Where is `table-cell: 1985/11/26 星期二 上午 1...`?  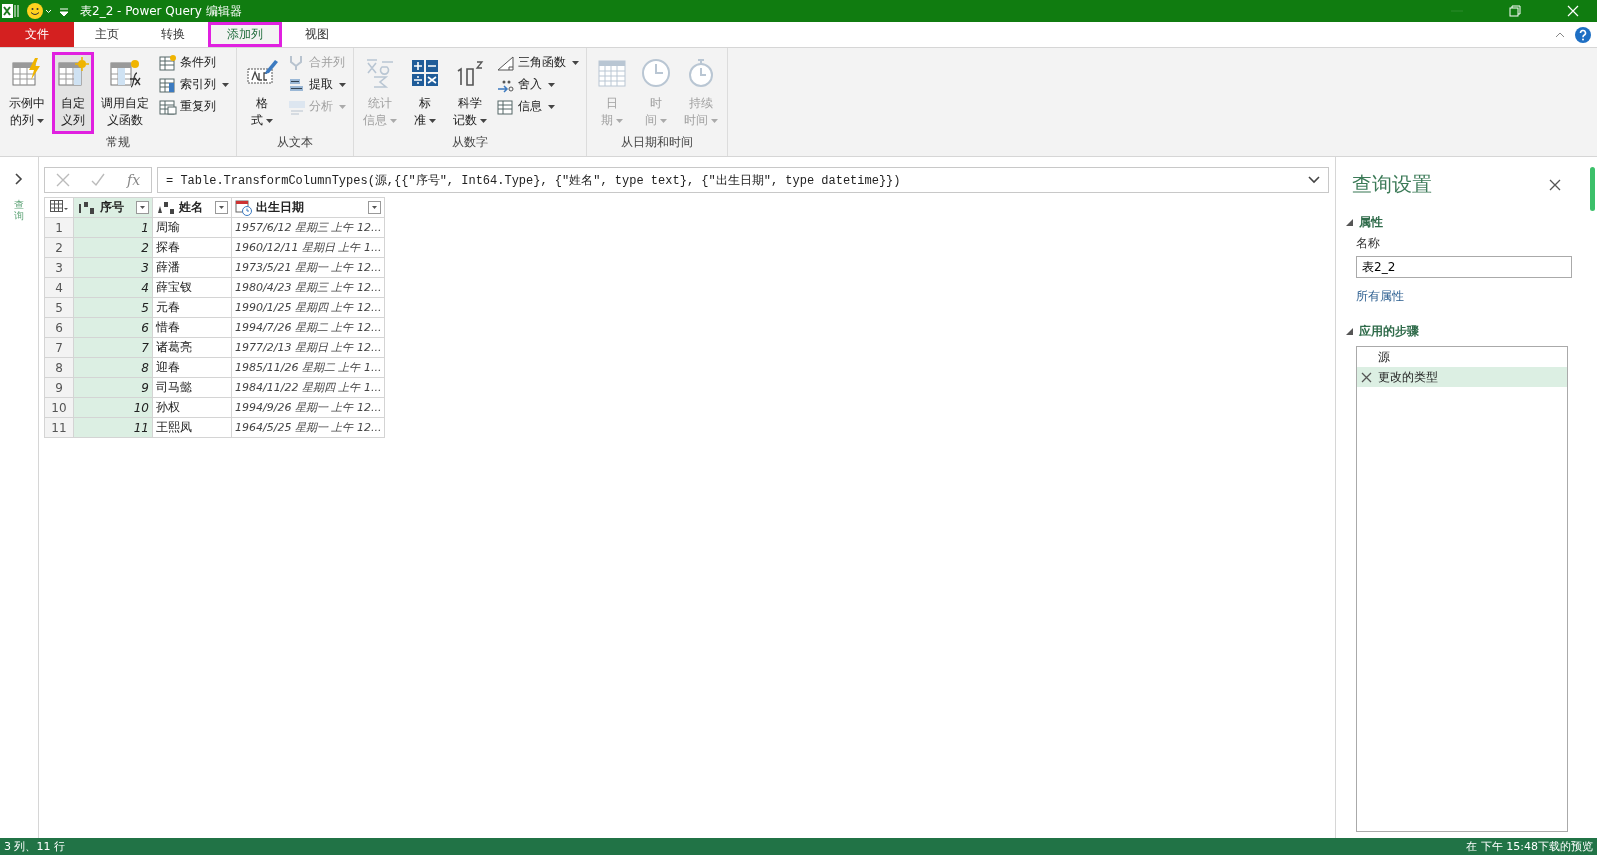
table-cell: 1985/11/26 星期二 上午 1... is located at coordinates (308, 367).